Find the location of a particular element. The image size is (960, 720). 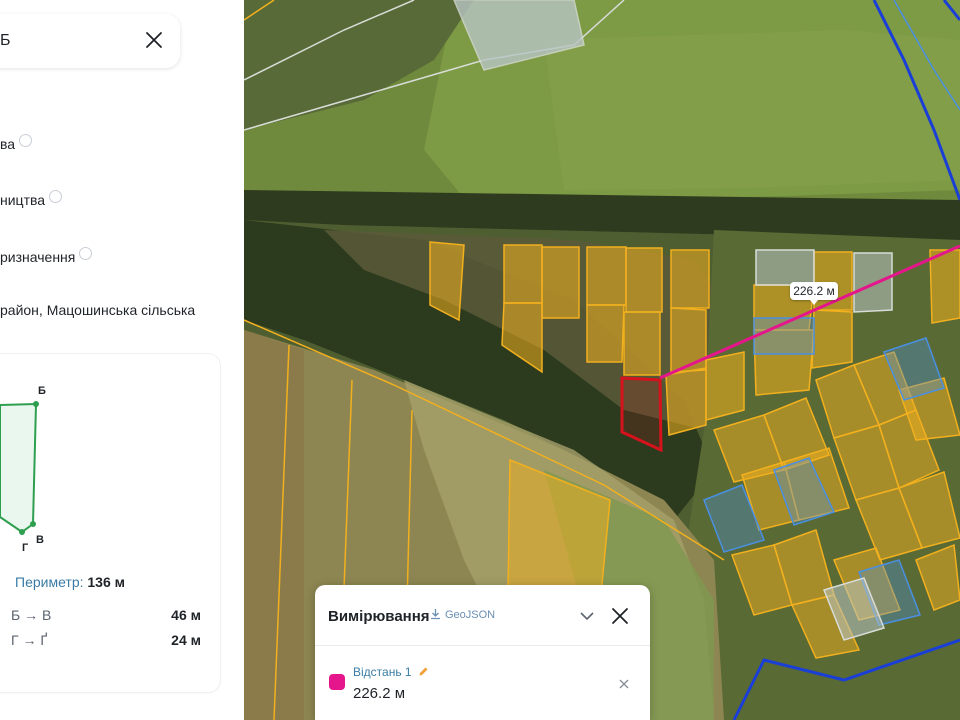

search-query: Б is located at coordinates (5, 41).